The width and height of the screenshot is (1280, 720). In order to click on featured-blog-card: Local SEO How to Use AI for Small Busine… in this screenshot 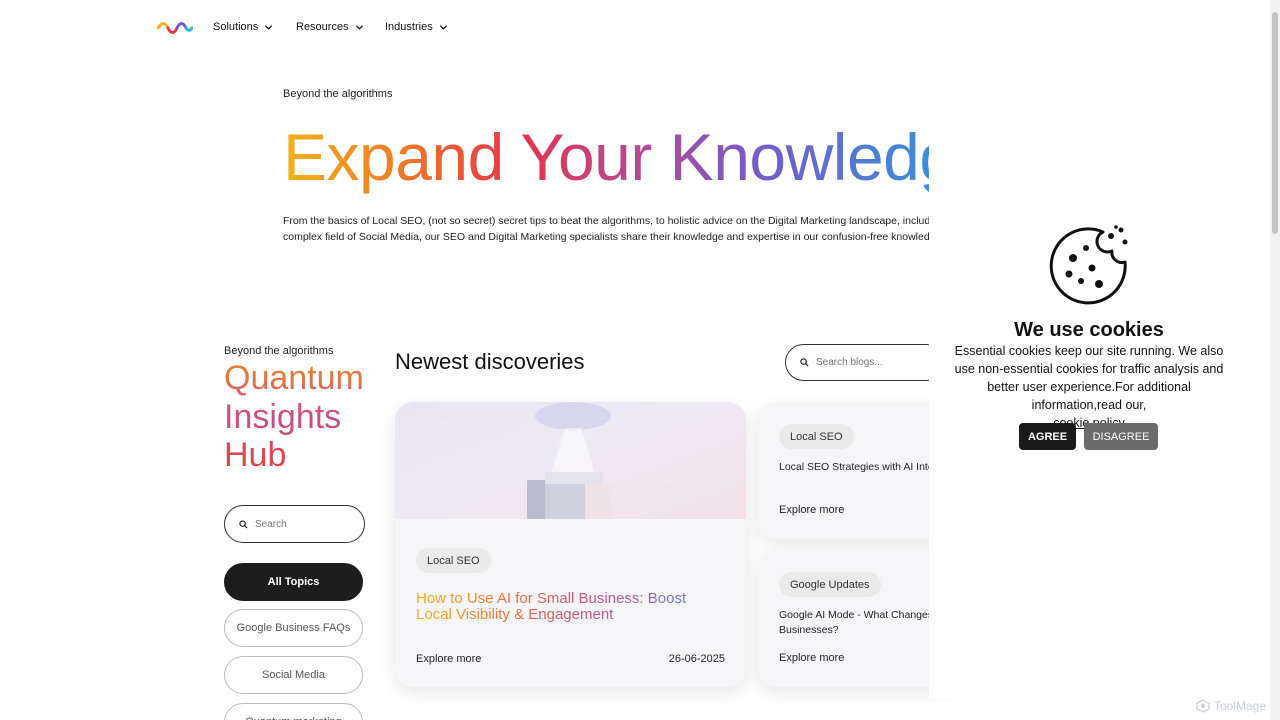, I will do `click(570, 544)`.